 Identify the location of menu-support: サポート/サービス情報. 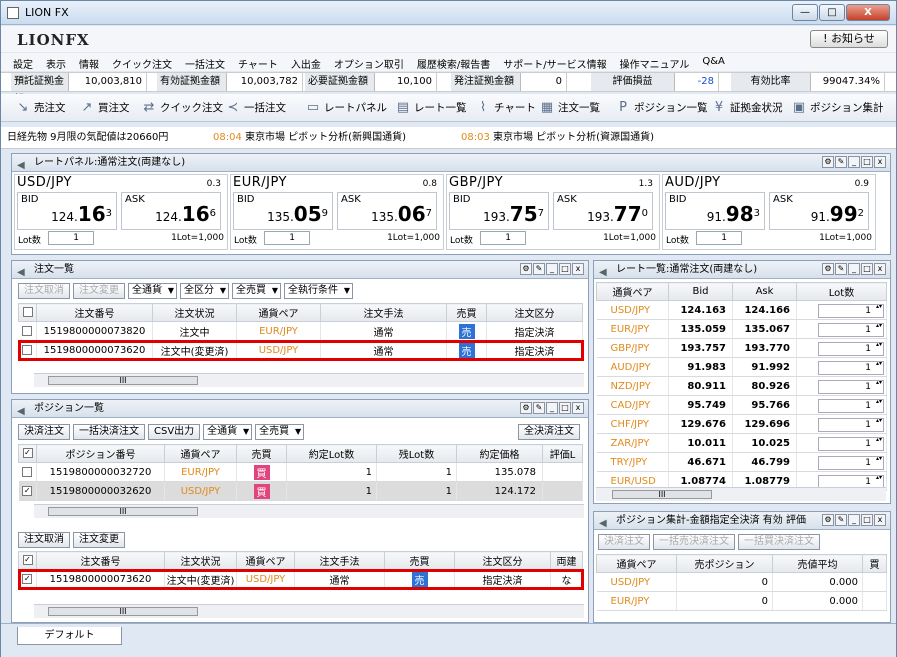
(558, 62).